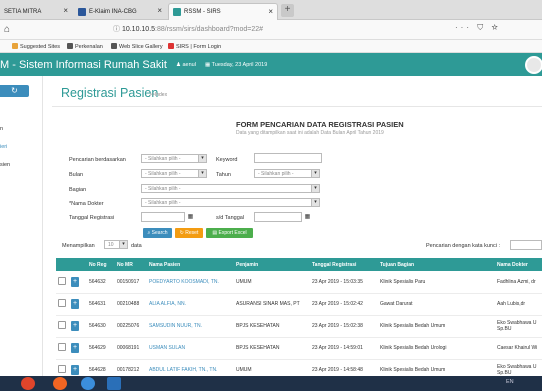 The image size is (542, 391). I want to click on bookmark-label: SIRS | Form Login, so click(199, 47).